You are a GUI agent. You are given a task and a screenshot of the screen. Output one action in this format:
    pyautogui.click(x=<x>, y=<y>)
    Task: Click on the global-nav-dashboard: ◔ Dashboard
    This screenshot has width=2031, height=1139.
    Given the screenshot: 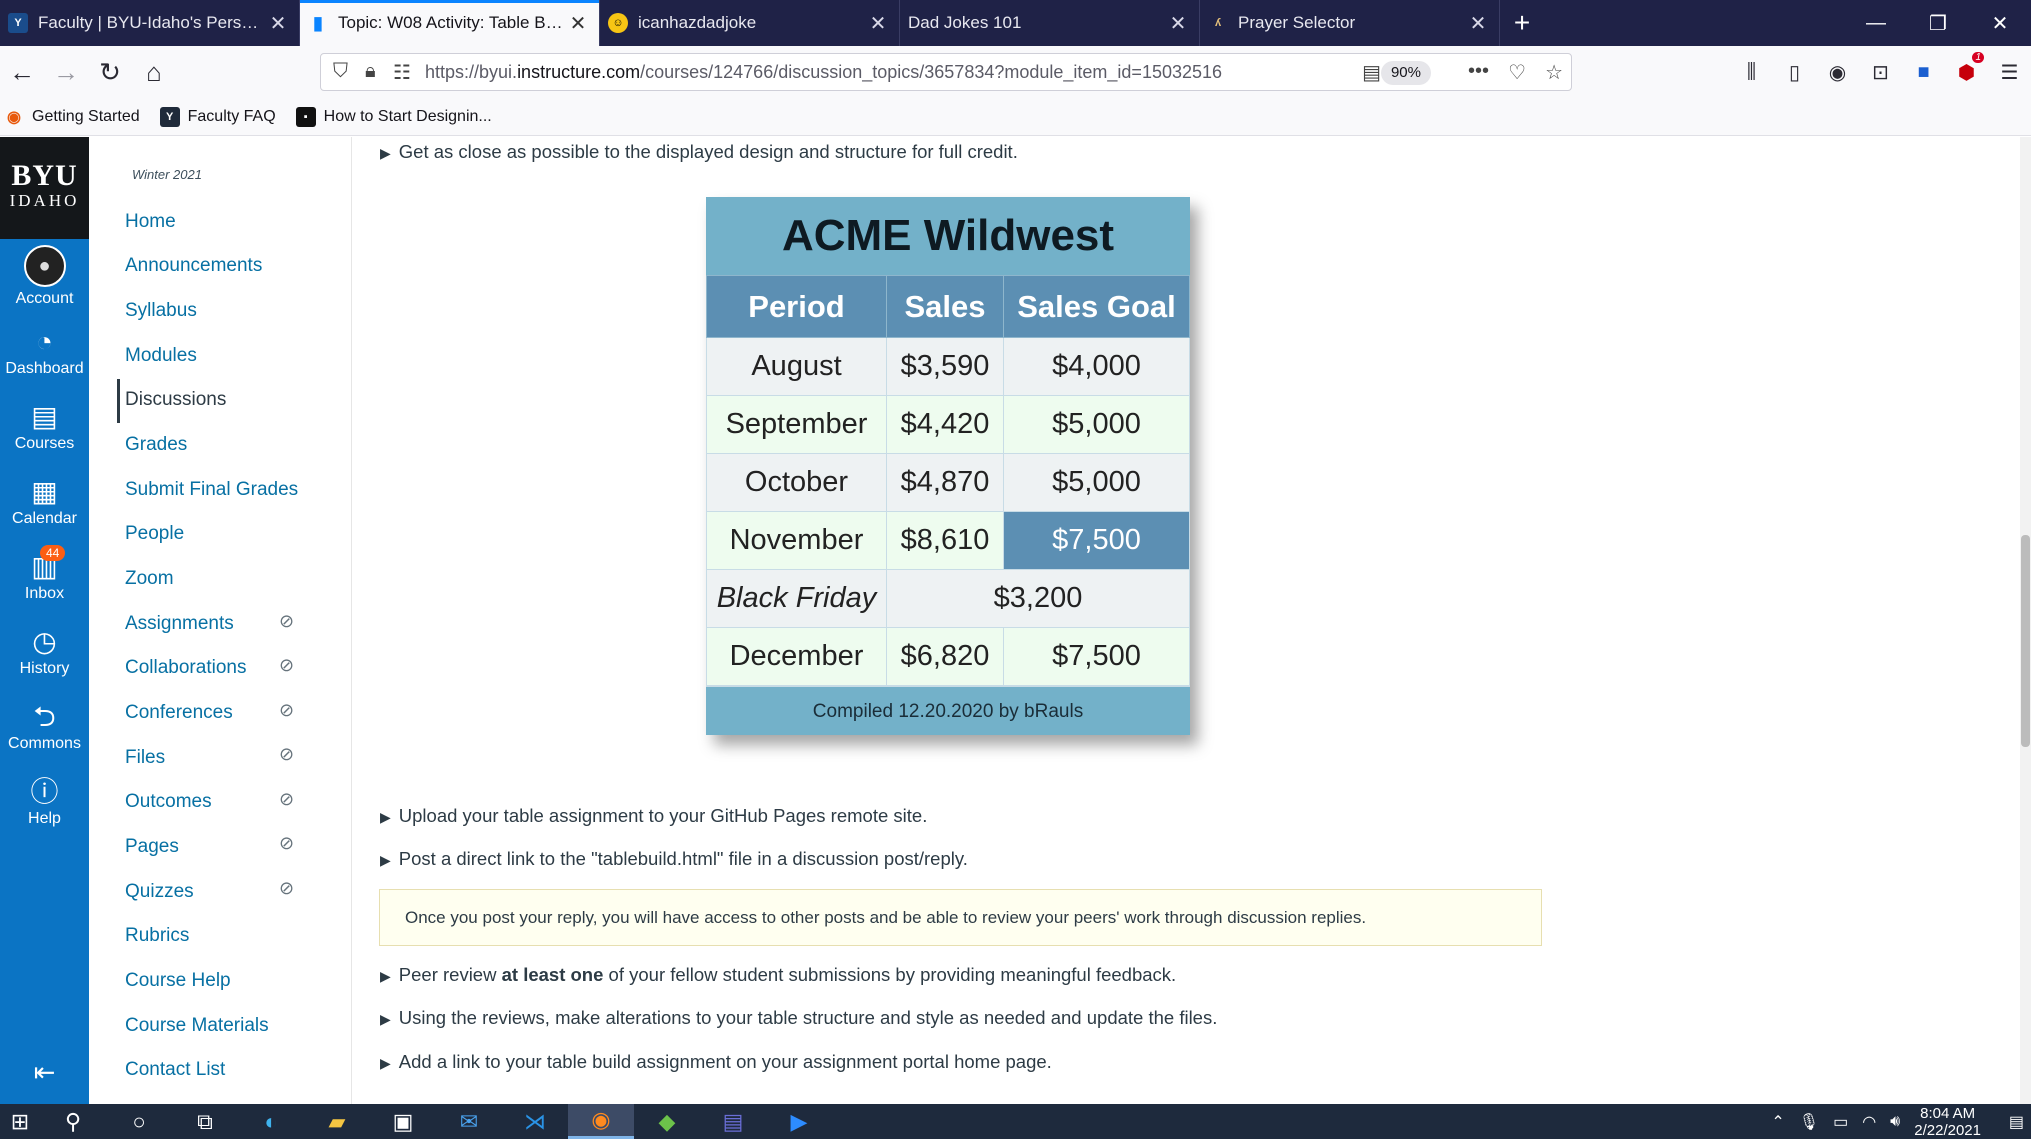 What is the action you would take?
    pyautogui.click(x=44, y=351)
    